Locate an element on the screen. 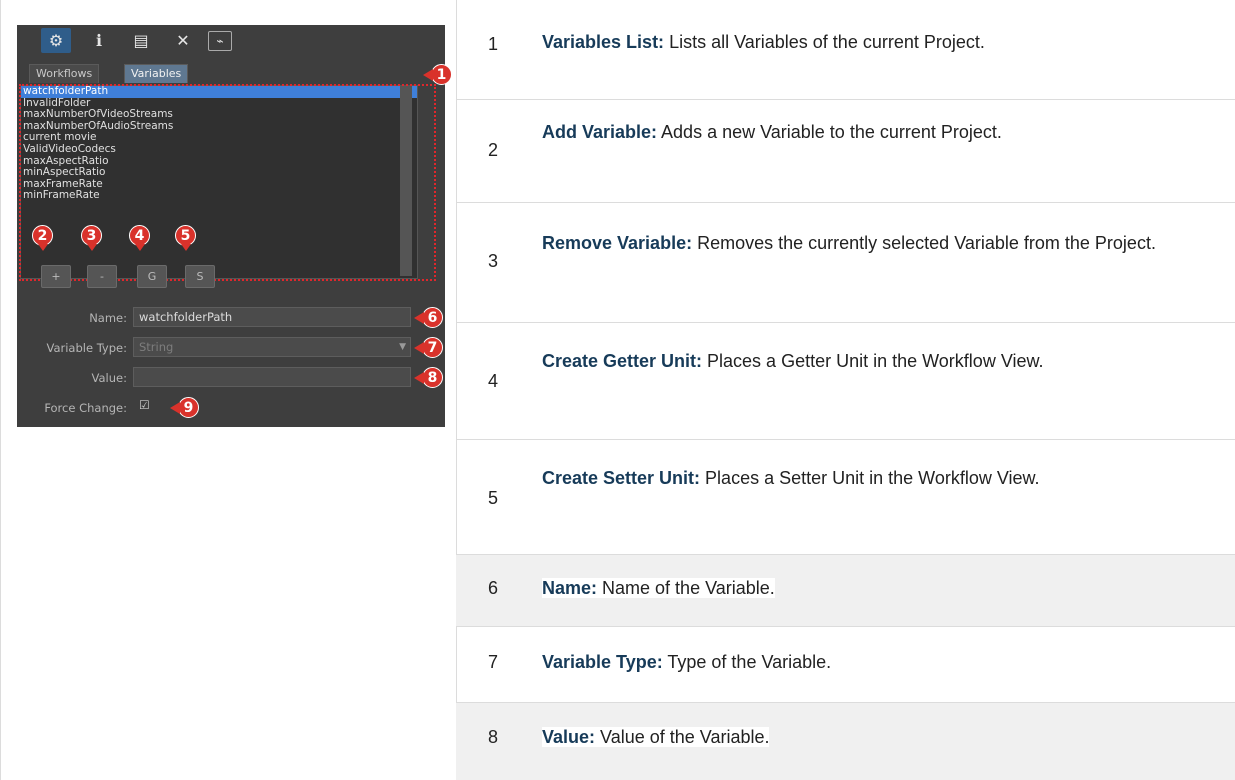 Image resolution: width=1235 pixels, height=780 pixels. value-label: Value: is located at coordinates (109, 378).